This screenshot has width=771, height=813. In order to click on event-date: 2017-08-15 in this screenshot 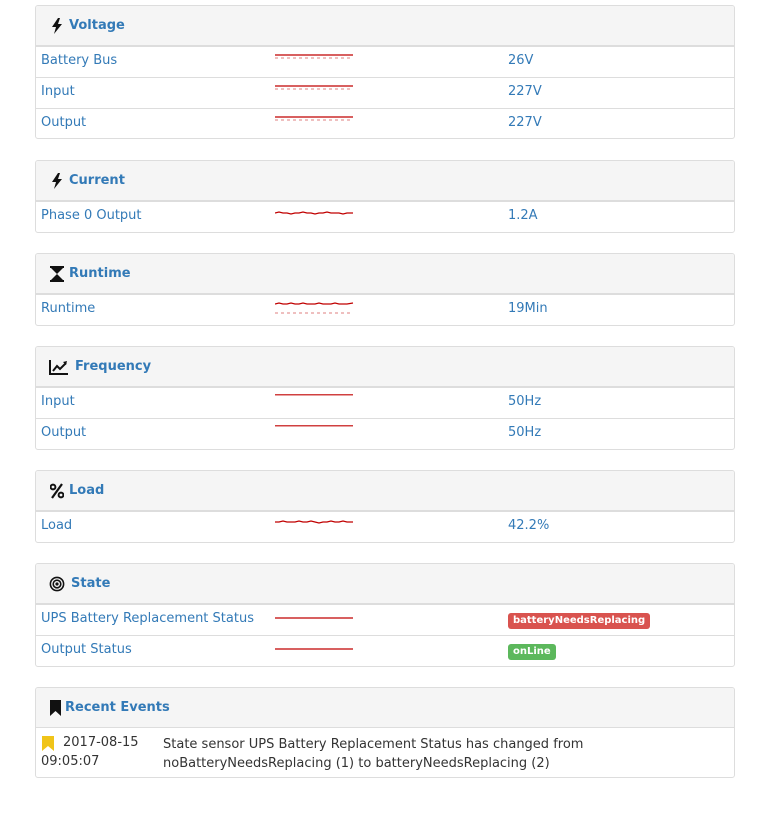, I will do `click(101, 742)`.